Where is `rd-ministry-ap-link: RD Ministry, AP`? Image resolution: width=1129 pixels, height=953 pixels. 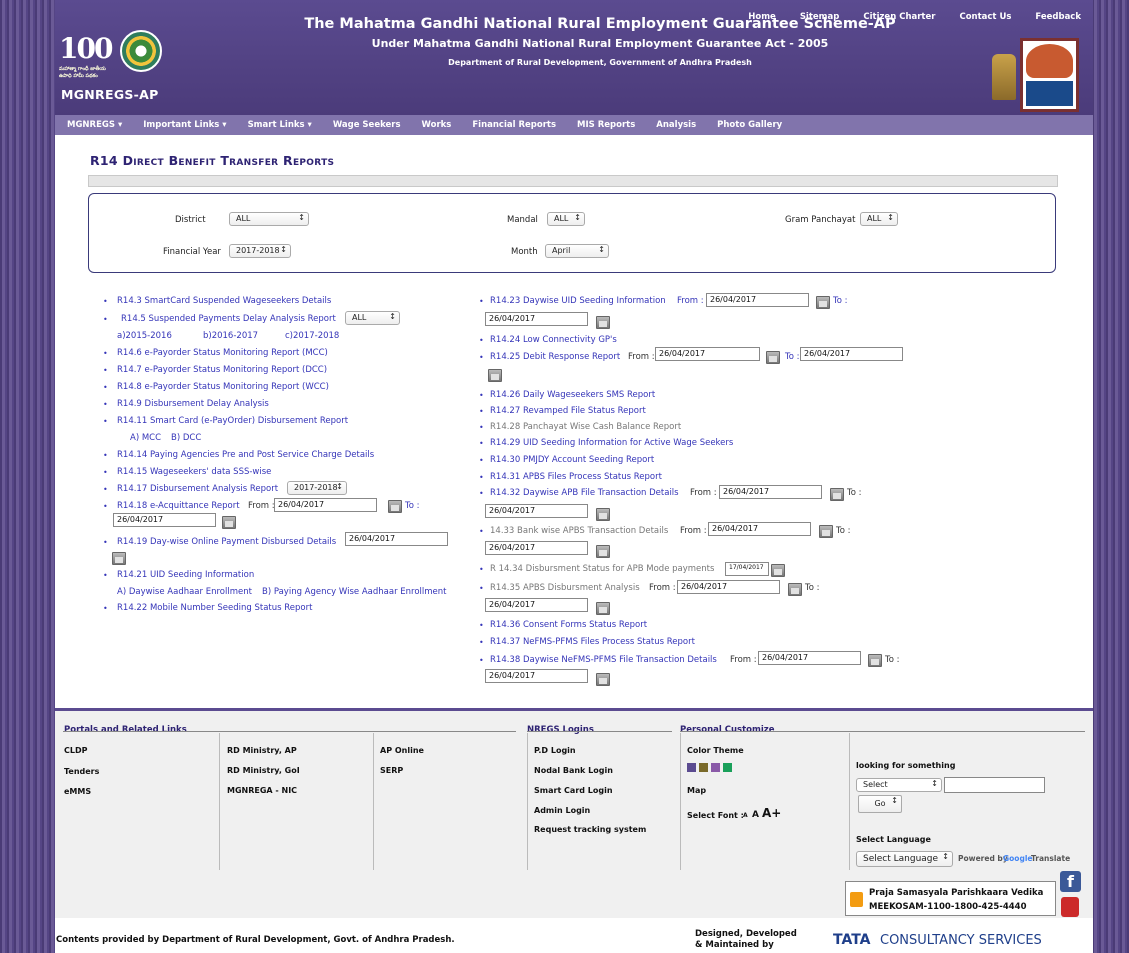
rd-ministry-ap-link: RD Ministry, AP is located at coordinates (262, 750).